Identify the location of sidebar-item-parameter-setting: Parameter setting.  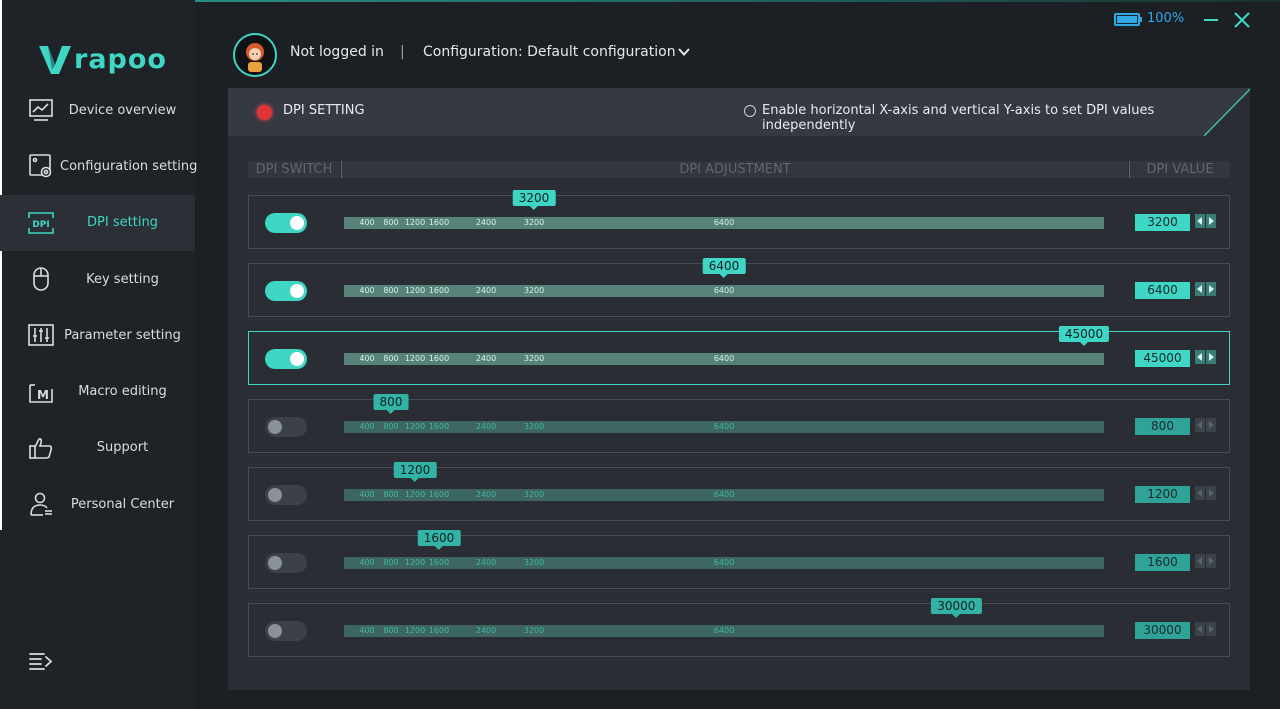
(97, 335).